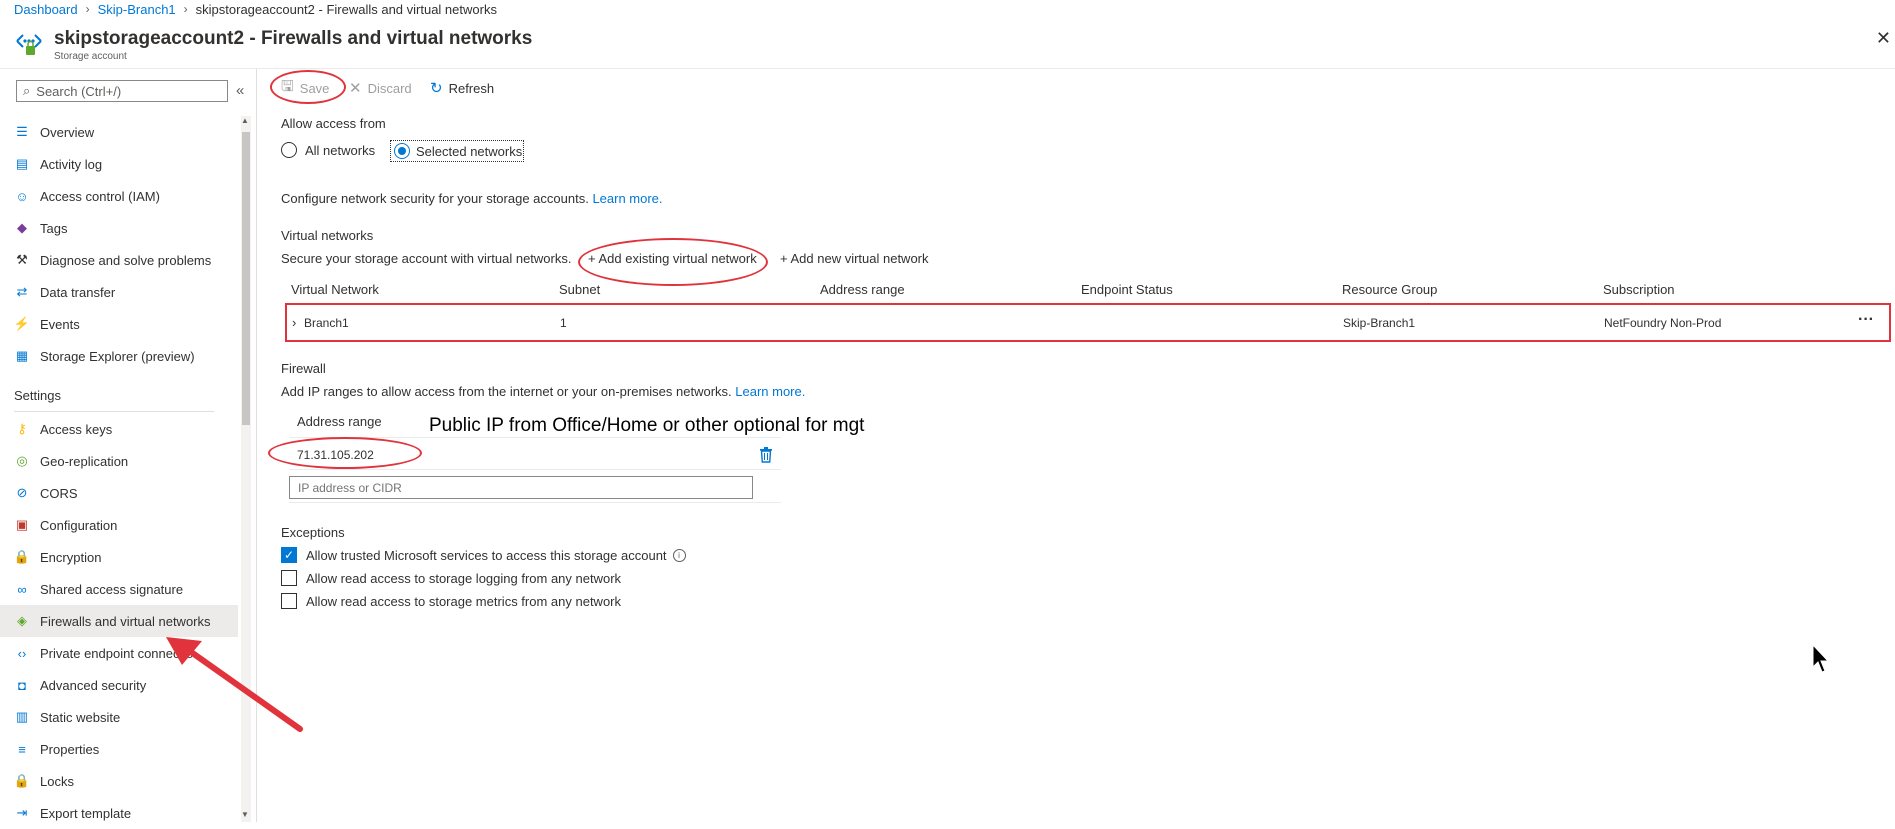  What do you see at coordinates (76, 429) in the screenshot?
I see `sidebar-item-label: Access keys` at bounding box center [76, 429].